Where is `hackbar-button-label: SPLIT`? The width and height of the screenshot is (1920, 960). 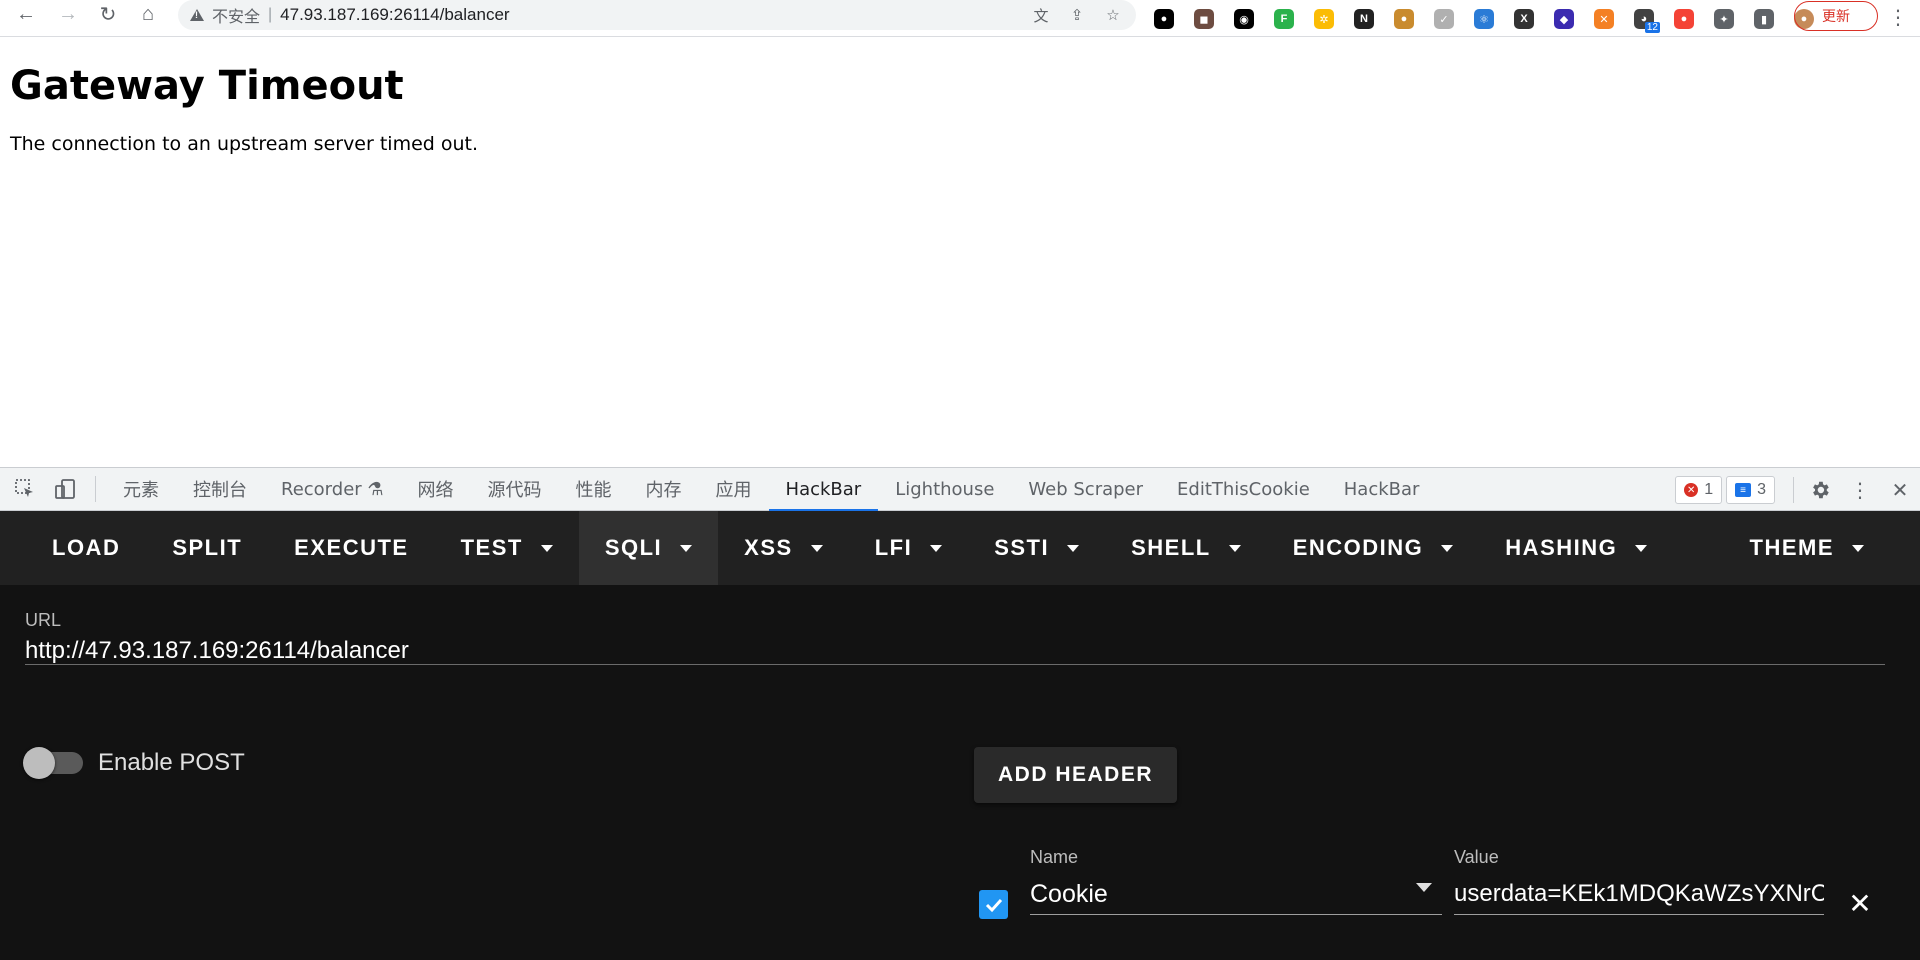 hackbar-button-label: SPLIT is located at coordinates (207, 547).